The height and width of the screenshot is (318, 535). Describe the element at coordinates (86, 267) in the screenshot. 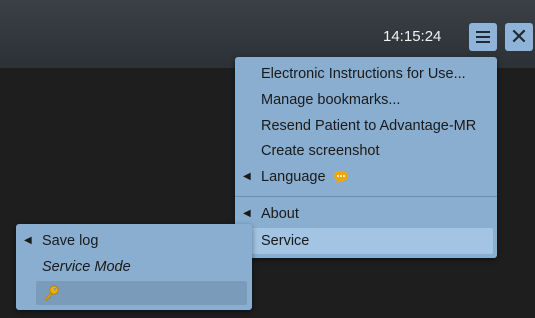

I see `submenu-item-label: Service Mode` at that location.